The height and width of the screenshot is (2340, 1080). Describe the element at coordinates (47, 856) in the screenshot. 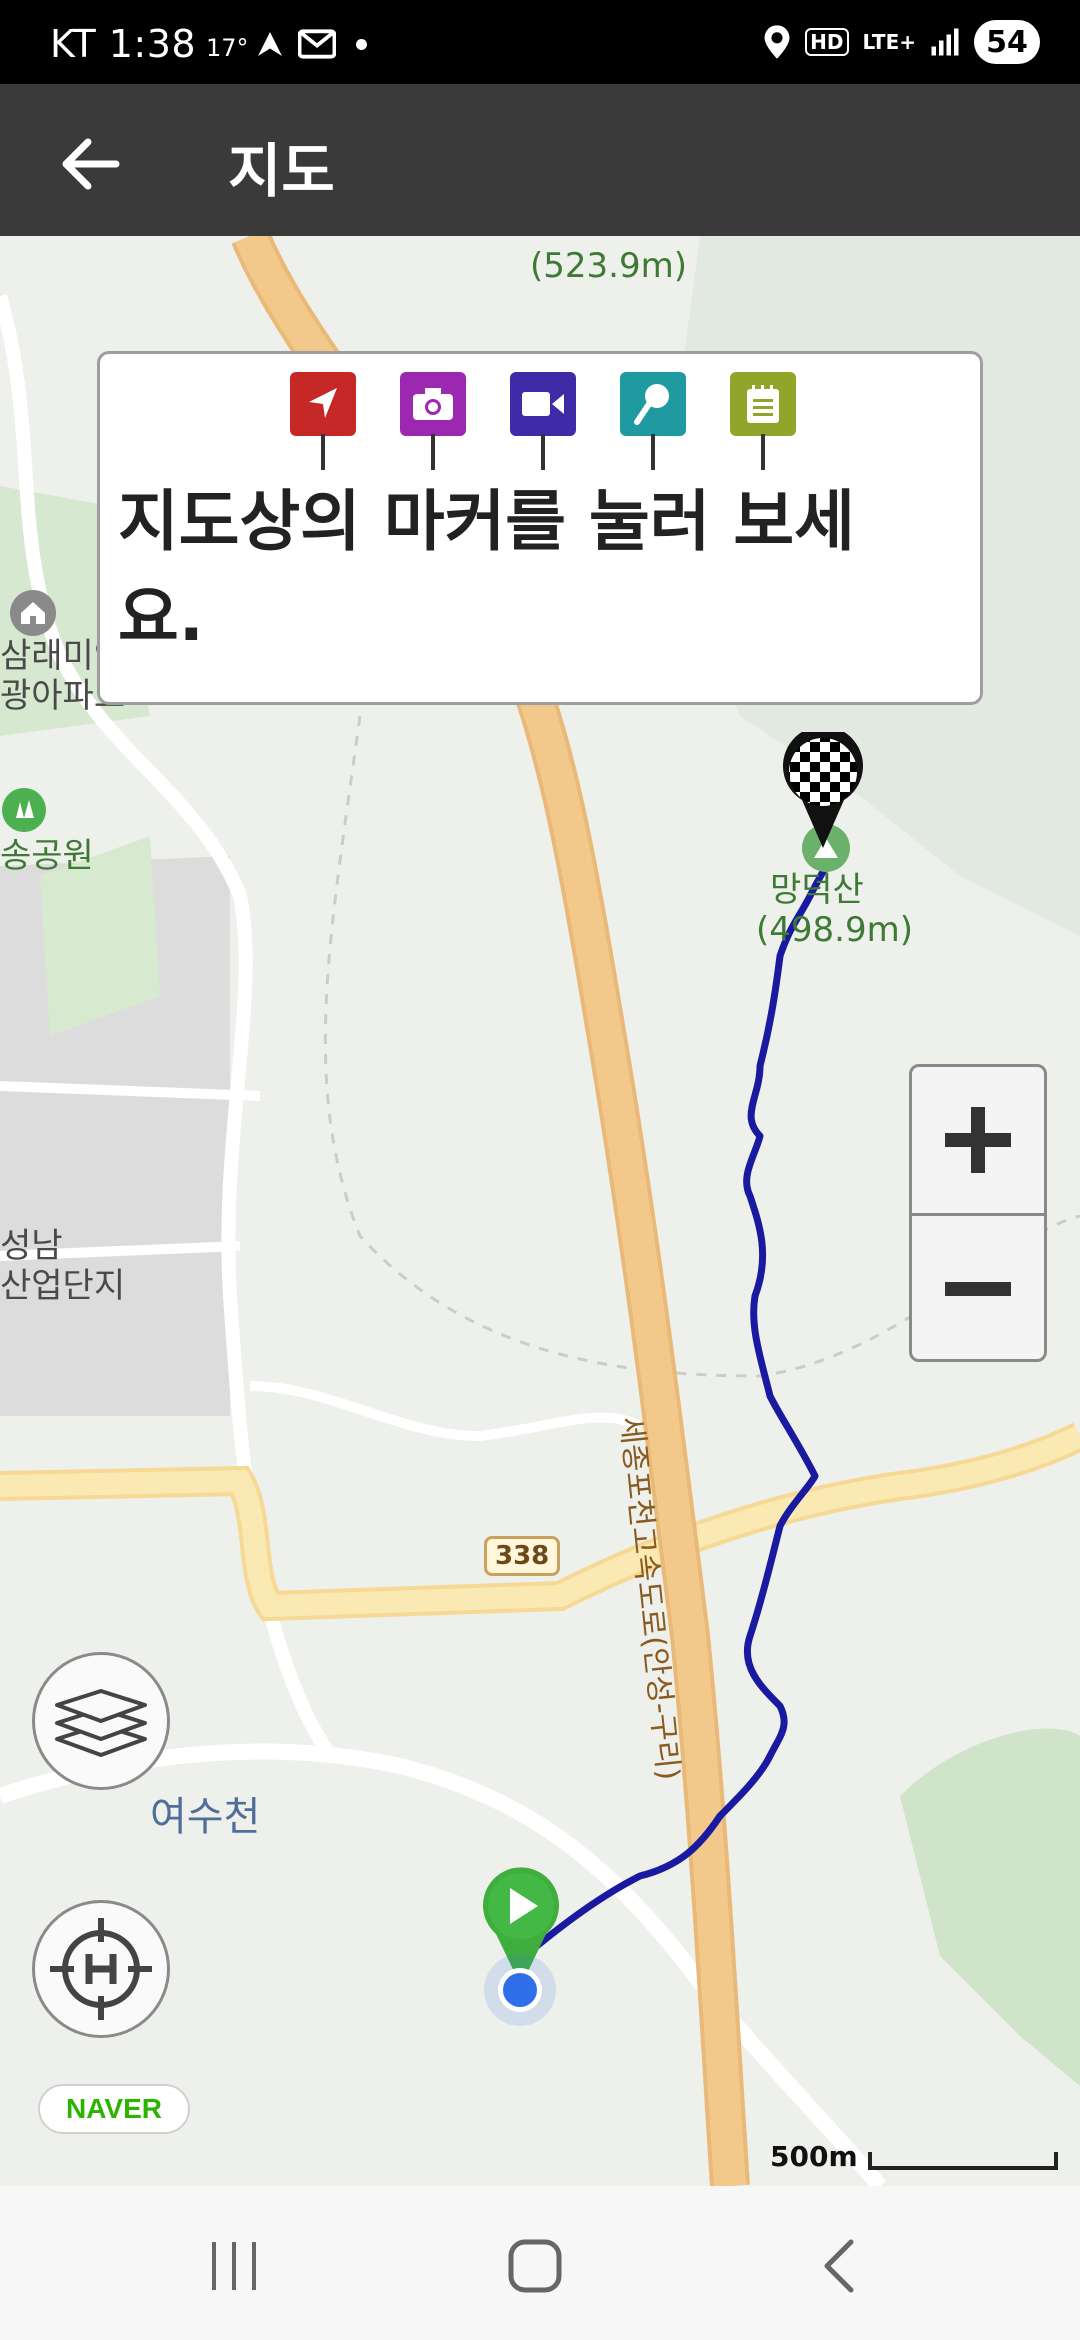

I see `park-label: 송공원` at that location.